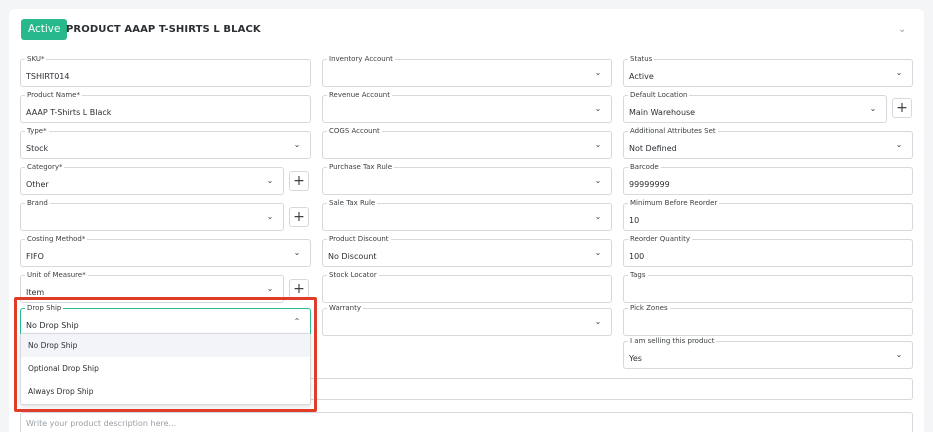 Image resolution: width=933 pixels, height=432 pixels. What do you see at coordinates (152, 178) in the screenshot?
I see `category-select: Category* Other ⌄` at bounding box center [152, 178].